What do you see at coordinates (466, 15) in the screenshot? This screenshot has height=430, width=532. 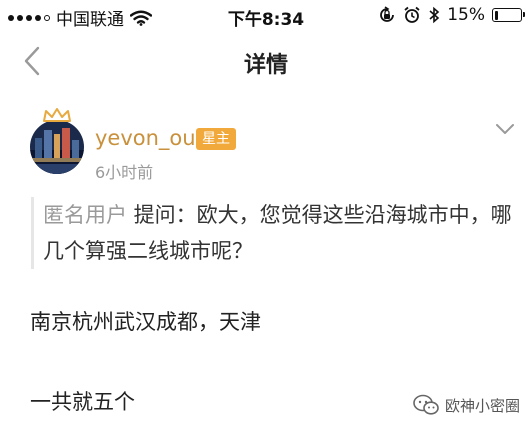 I see `battery-percent: 15%` at bounding box center [466, 15].